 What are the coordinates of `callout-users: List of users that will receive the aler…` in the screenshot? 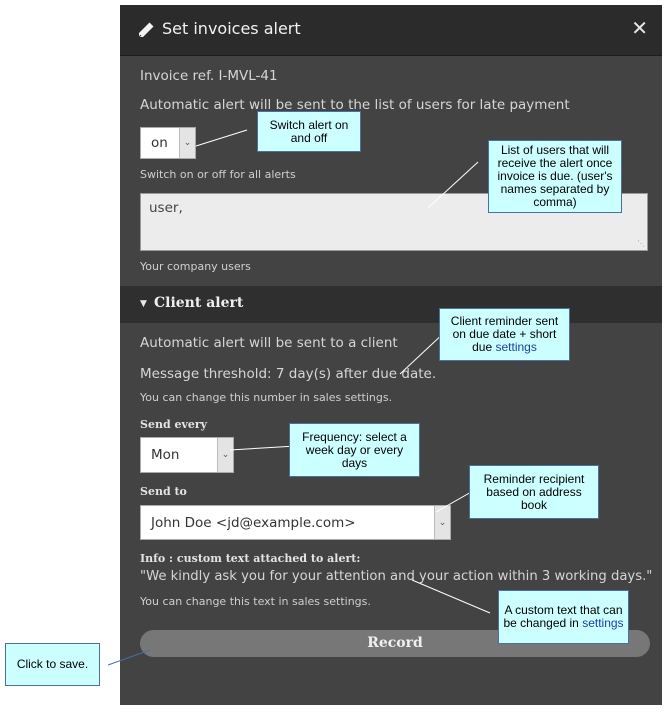 It's located at (555, 176).